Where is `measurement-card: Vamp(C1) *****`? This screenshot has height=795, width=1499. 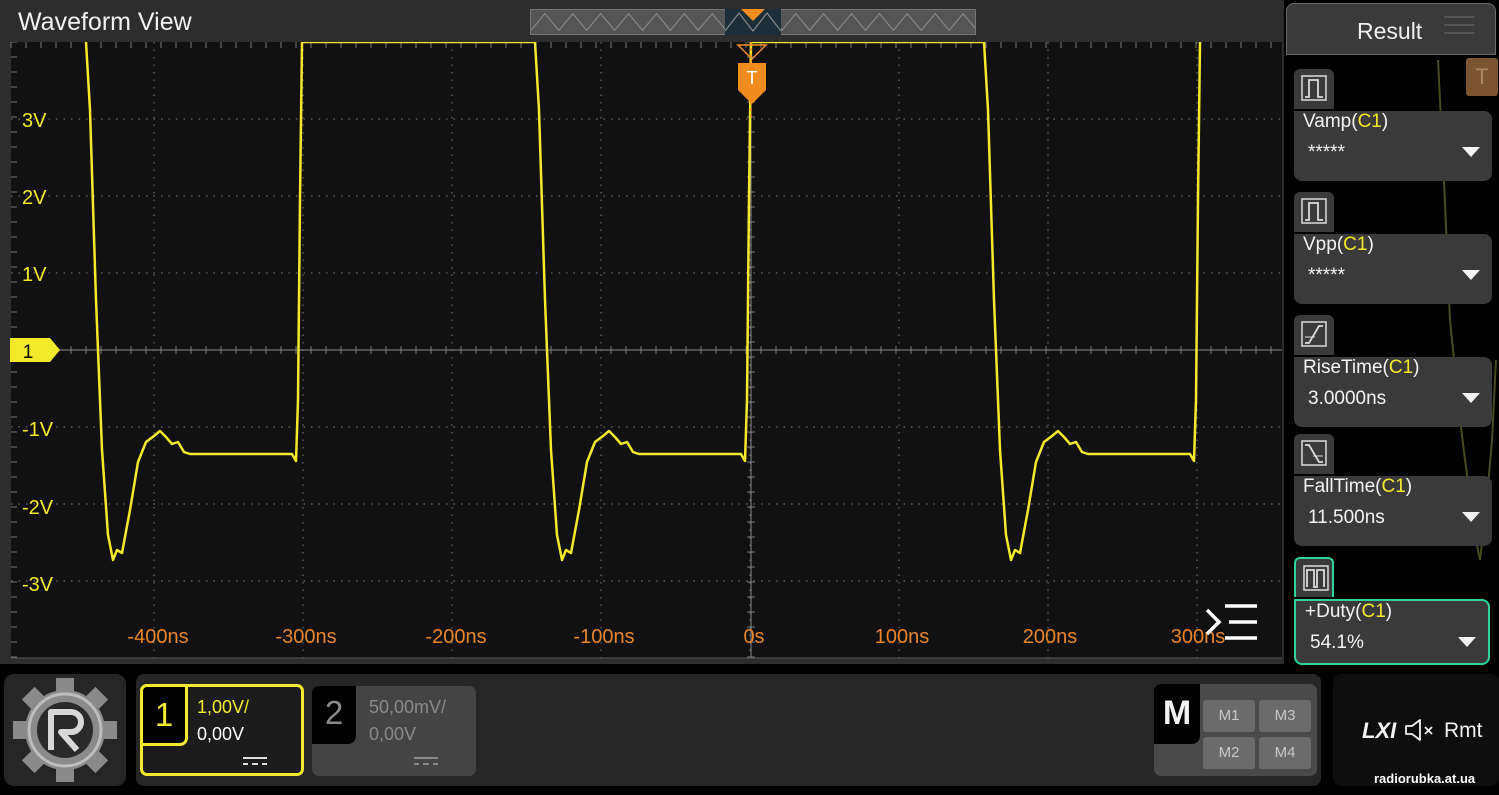
measurement-card: Vamp(C1) ***** is located at coordinates (1393, 146).